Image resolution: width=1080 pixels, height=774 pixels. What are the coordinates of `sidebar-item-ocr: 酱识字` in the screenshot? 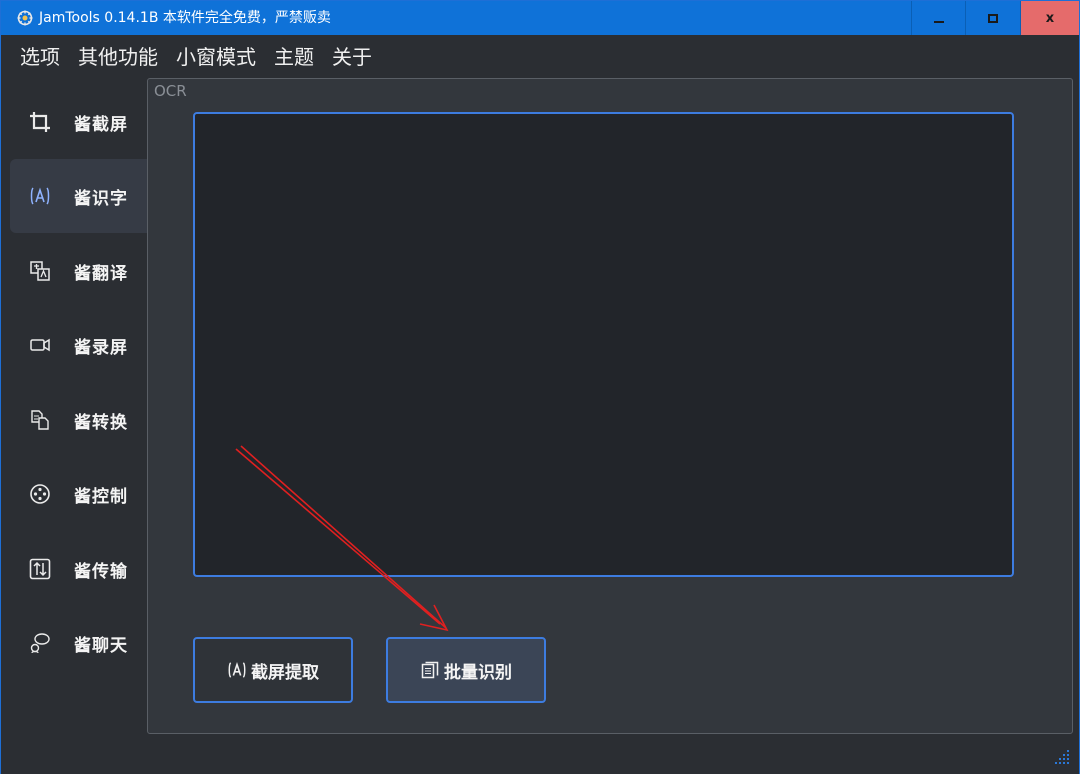 It's located at (78, 196).